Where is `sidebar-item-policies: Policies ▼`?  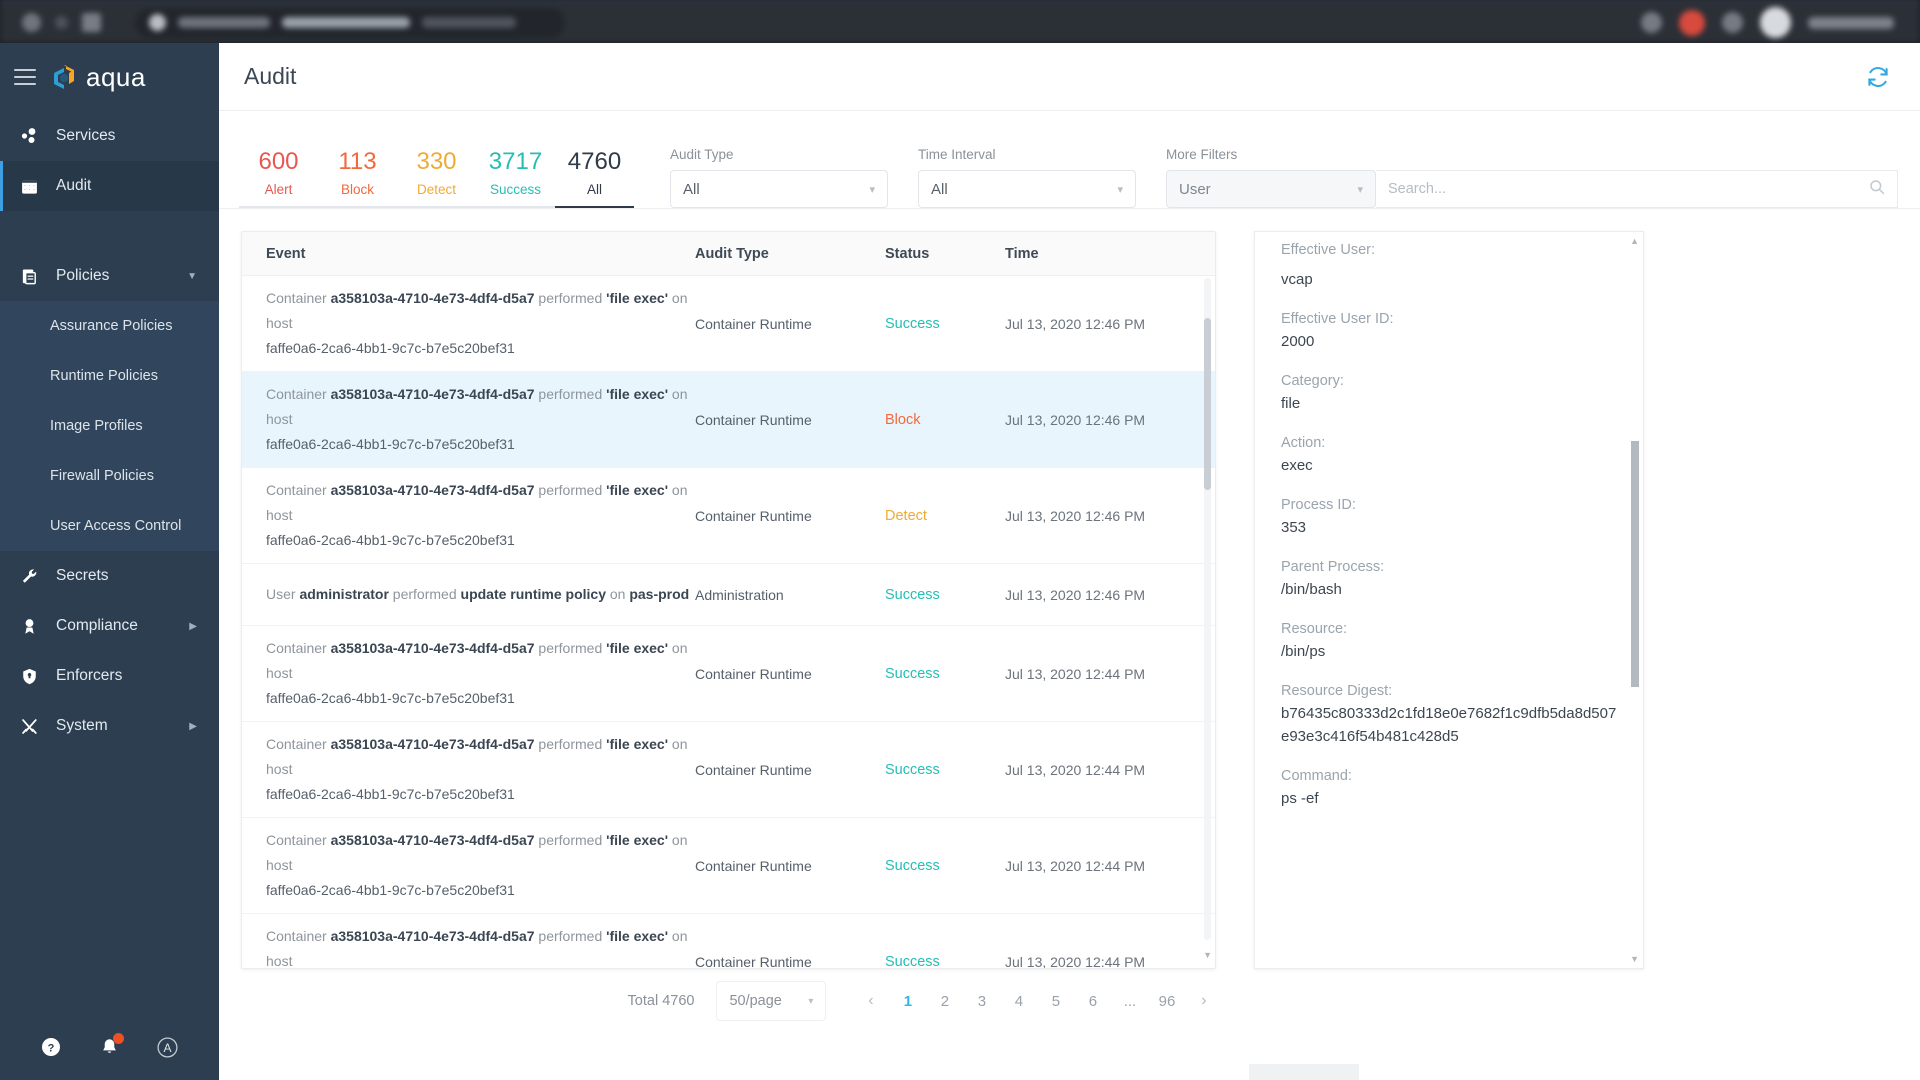
sidebar-item-policies: Policies ▼ is located at coordinates (109, 276).